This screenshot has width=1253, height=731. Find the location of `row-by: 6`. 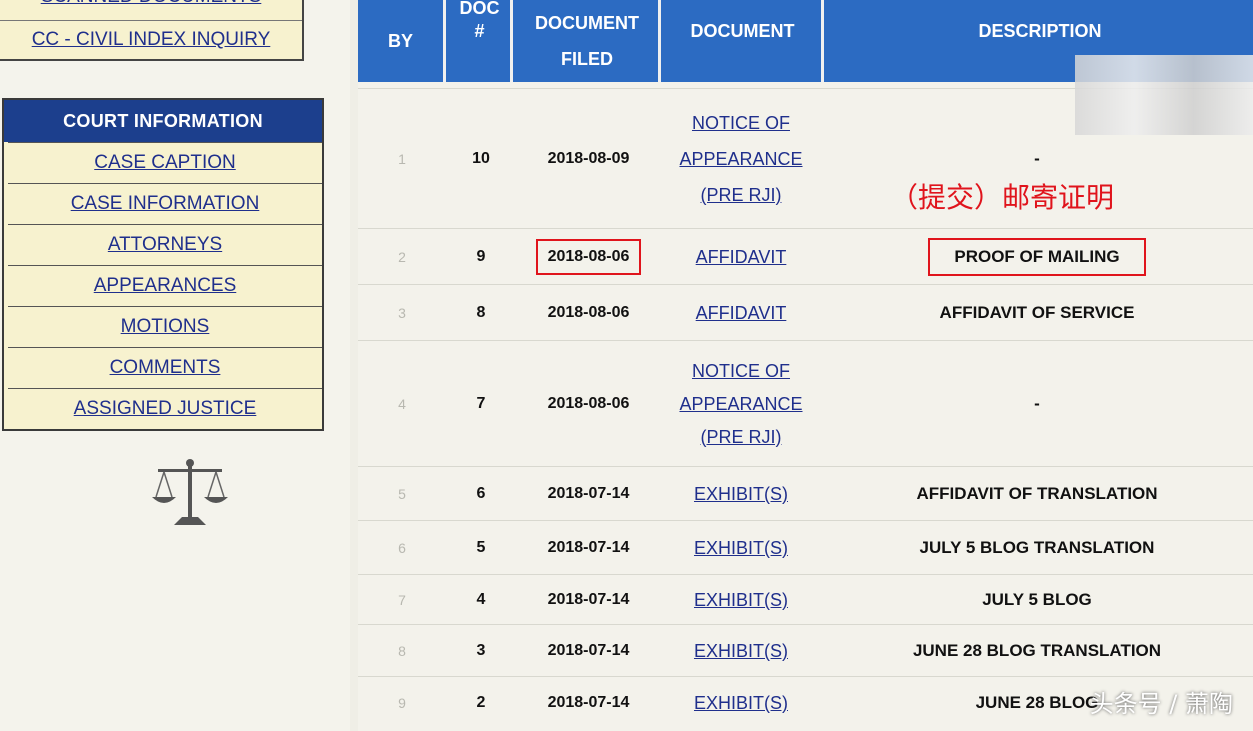

row-by: 6 is located at coordinates (402, 548).